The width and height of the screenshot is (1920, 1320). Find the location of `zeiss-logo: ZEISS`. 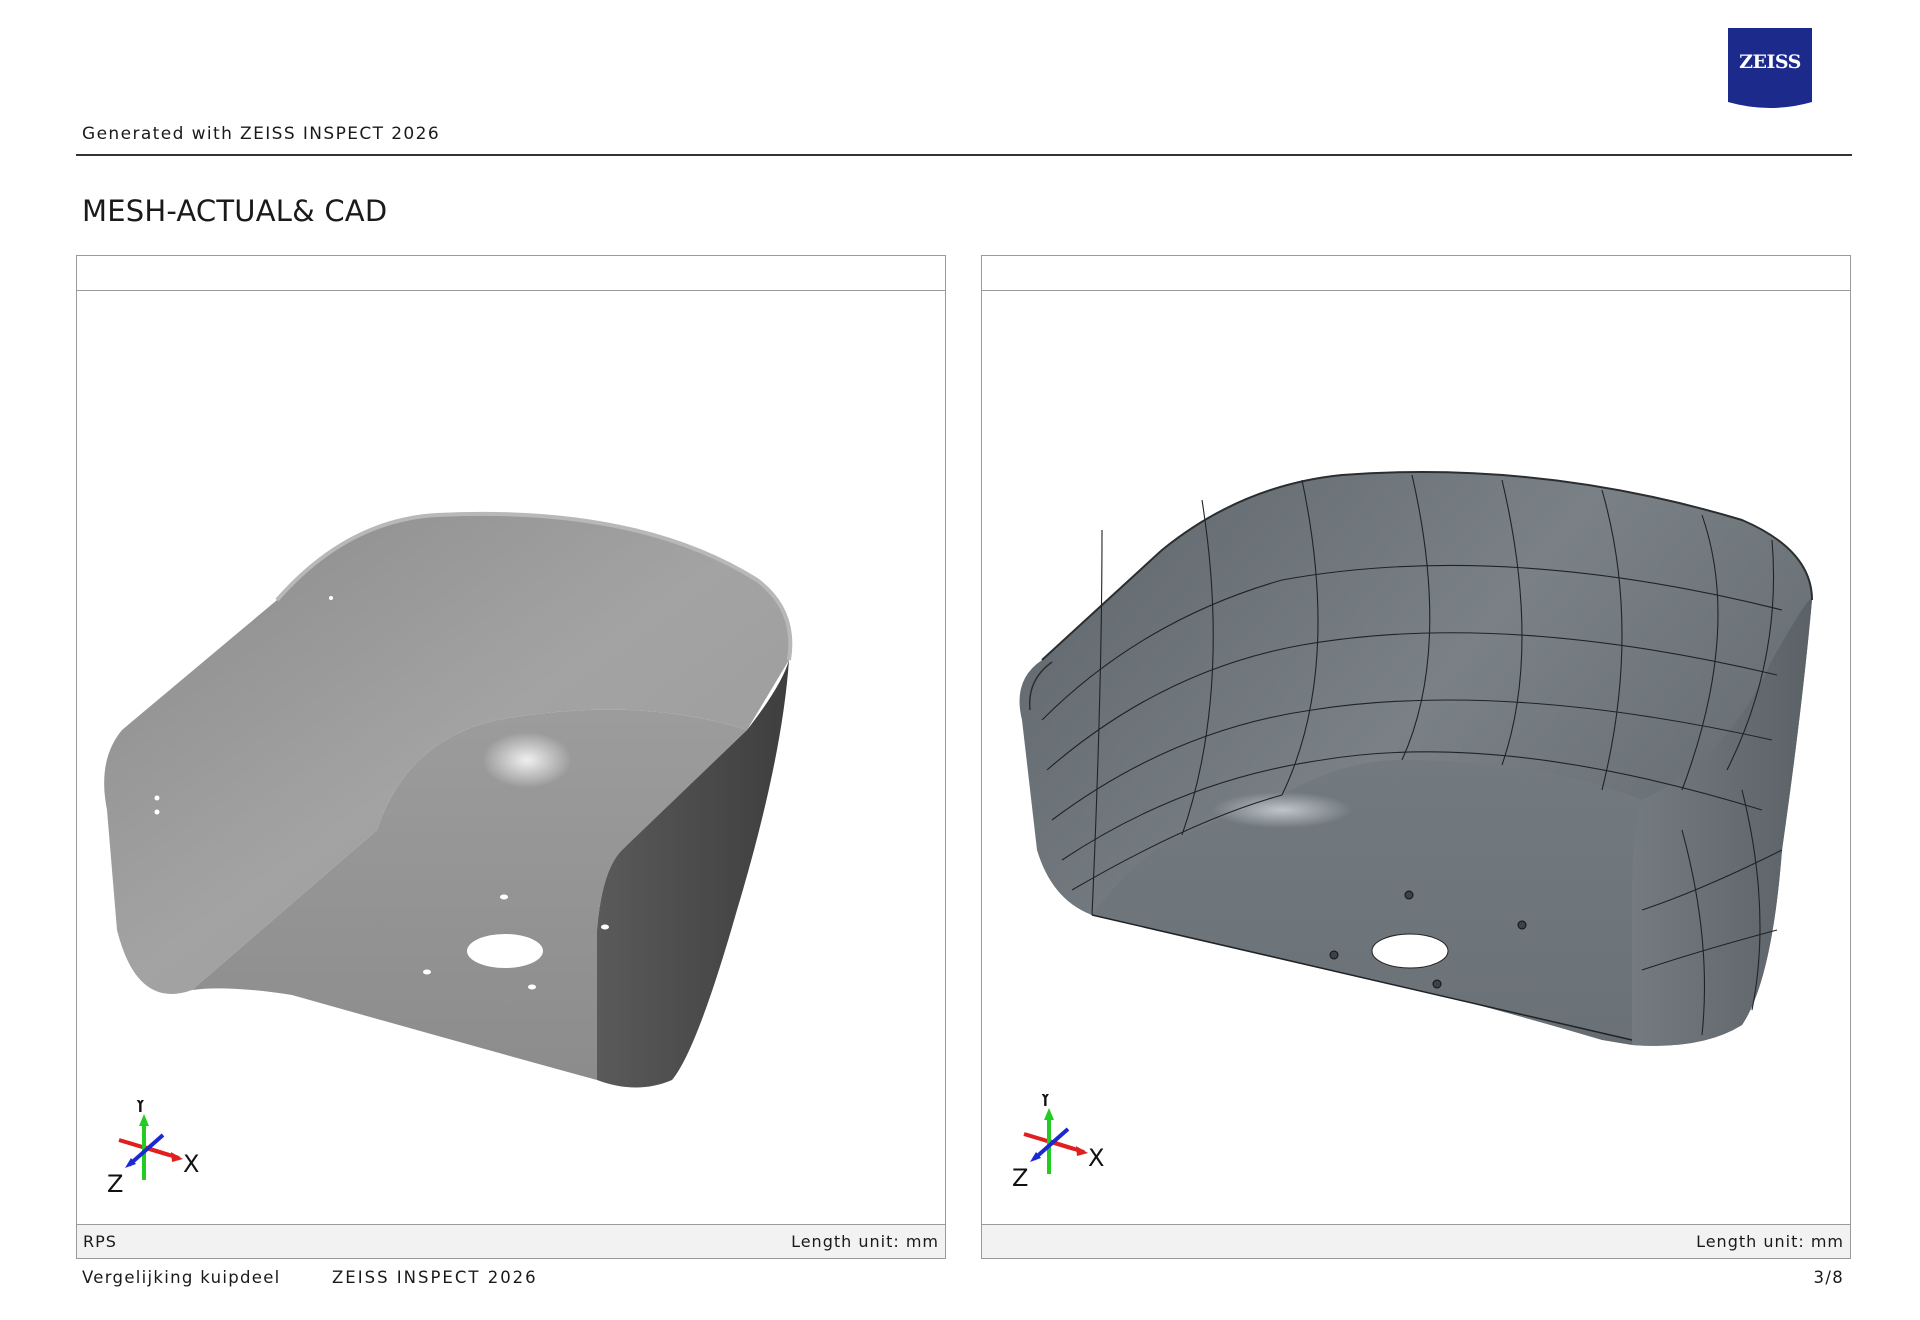

zeiss-logo: ZEISS is located at coordinates (1770, 68).